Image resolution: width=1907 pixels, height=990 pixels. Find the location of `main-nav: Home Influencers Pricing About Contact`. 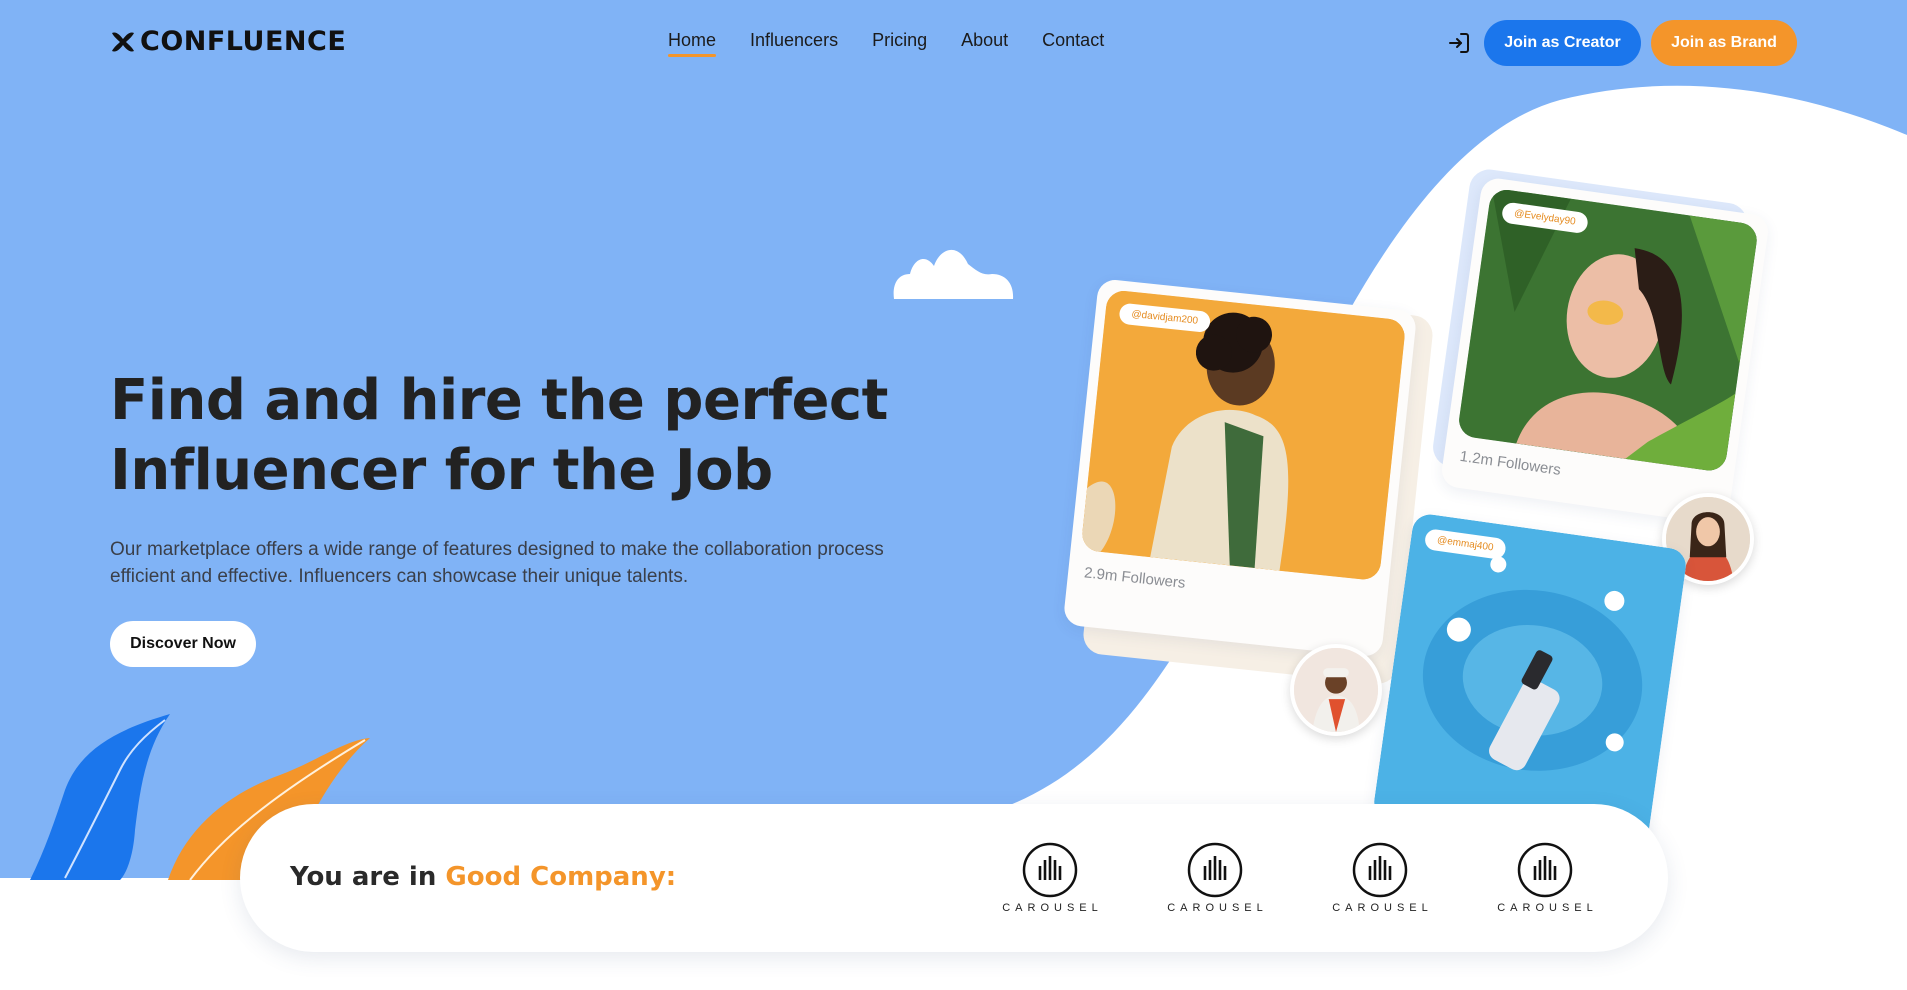

main-nav: Home Influencers Pricing About Contact is located at coordinates (886, 43).